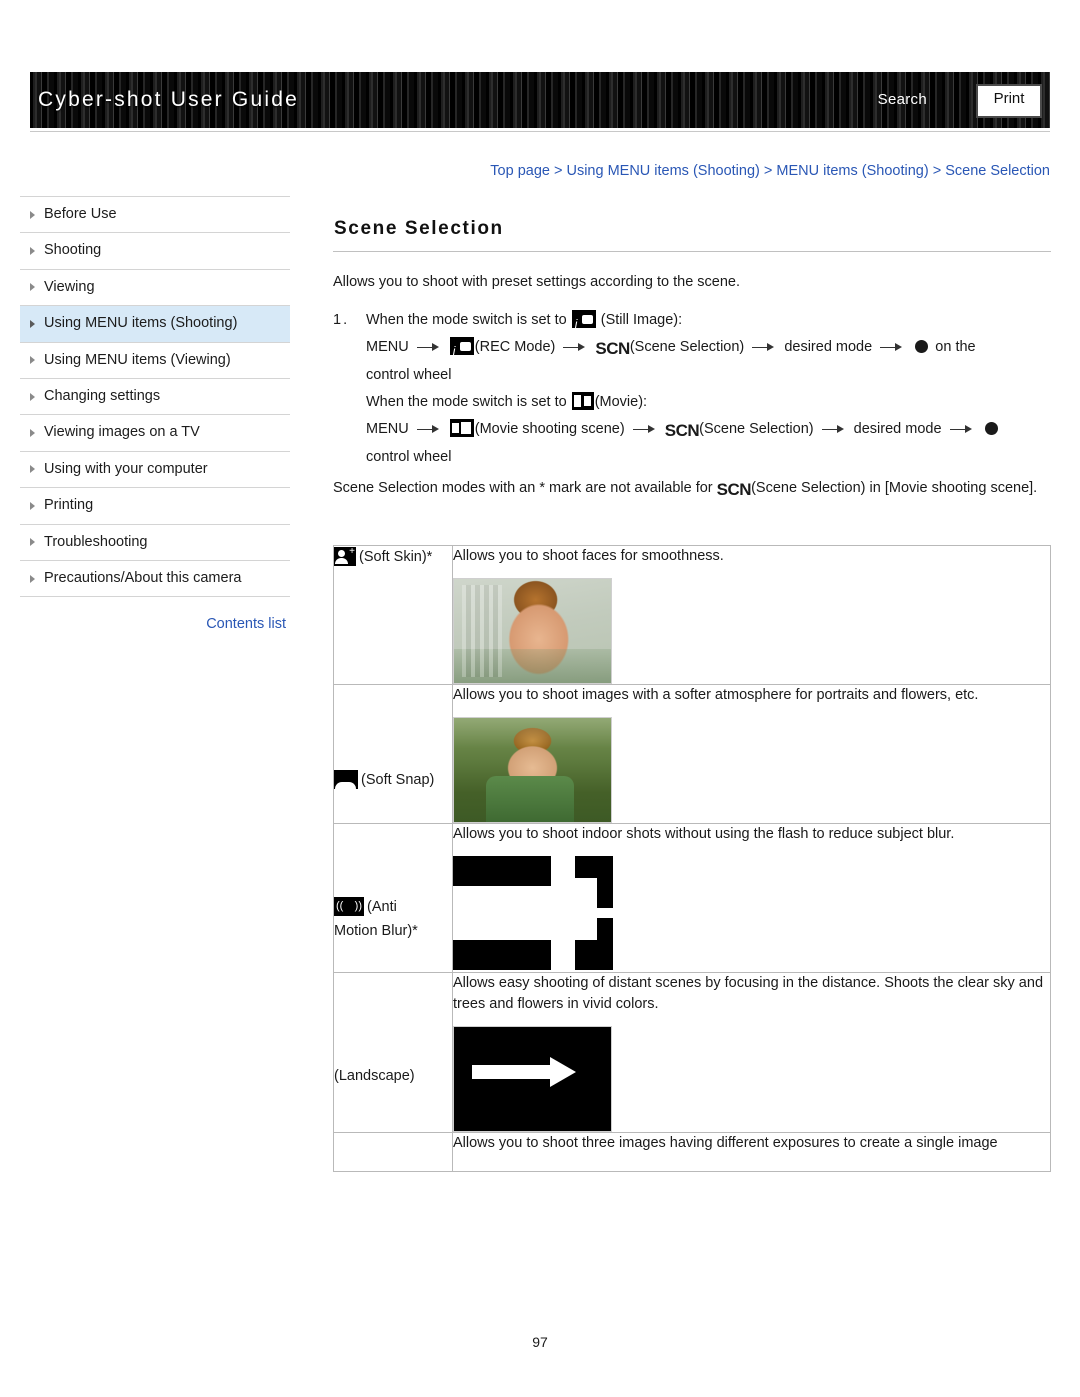  I want to click on sidebar-item-printing: Printing, so click(155, 506).